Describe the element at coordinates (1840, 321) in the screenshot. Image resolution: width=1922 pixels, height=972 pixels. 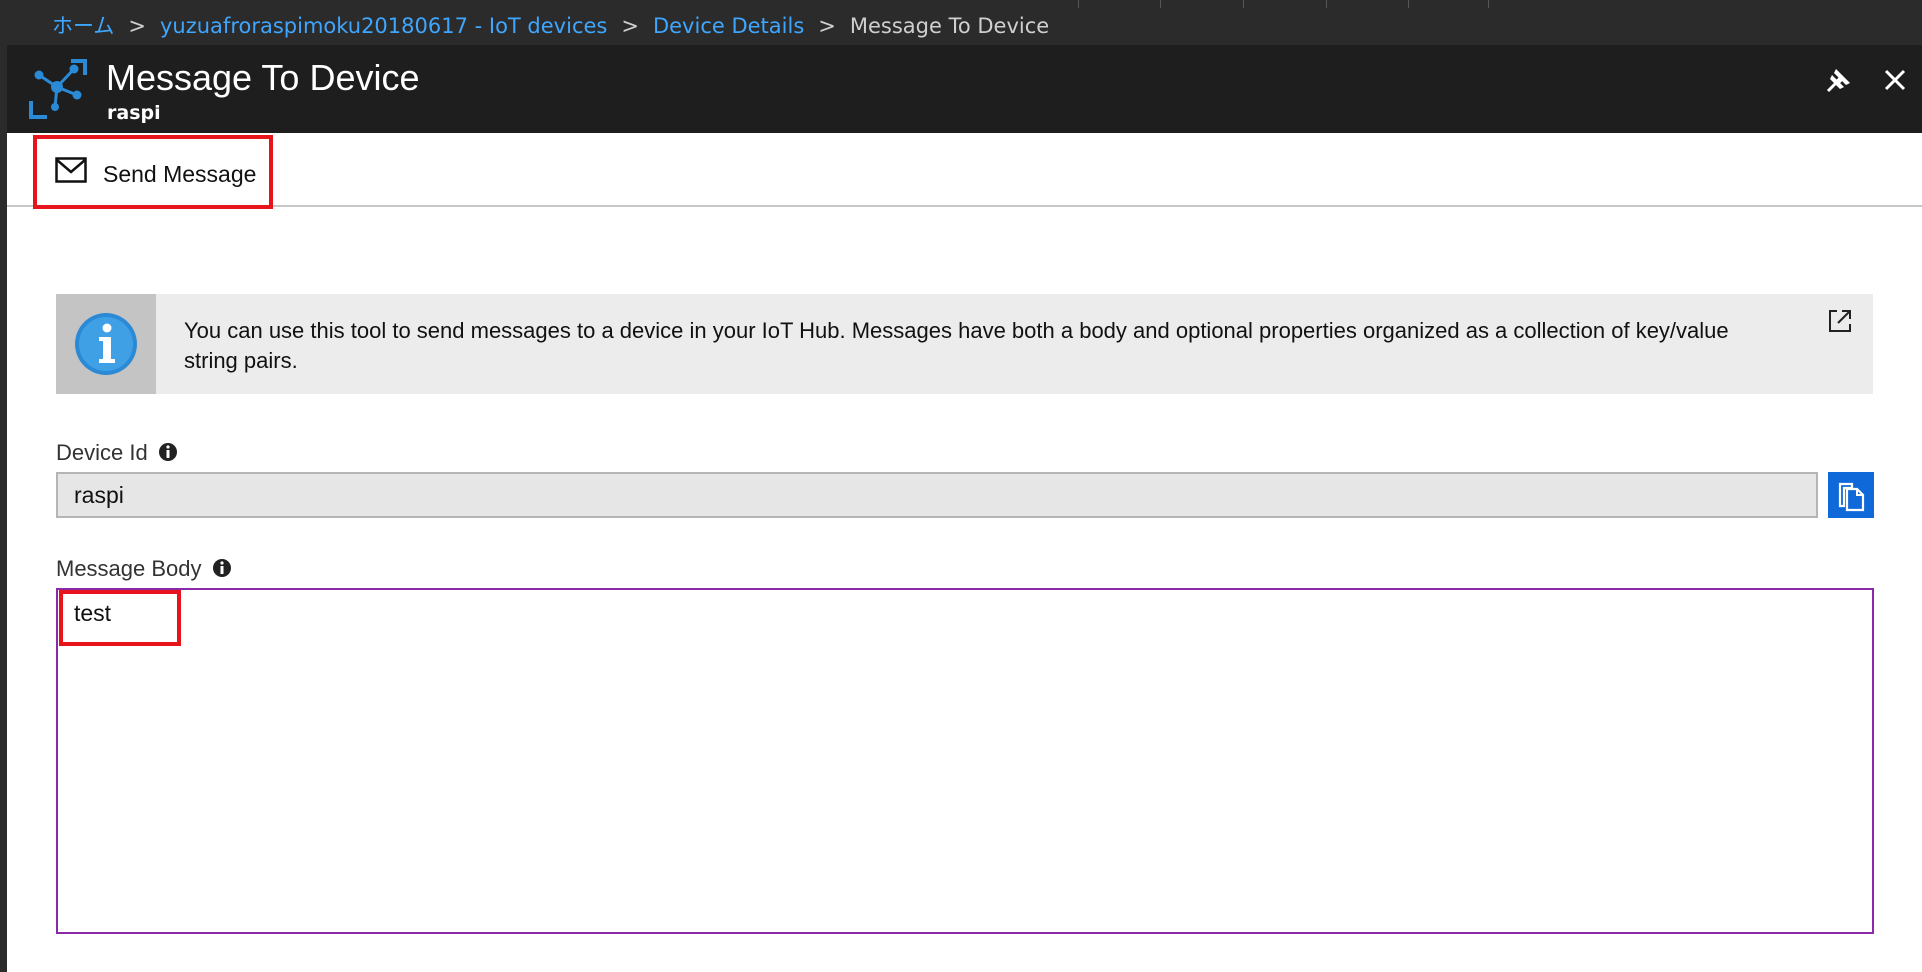
I see `external-link-icon` at that location.